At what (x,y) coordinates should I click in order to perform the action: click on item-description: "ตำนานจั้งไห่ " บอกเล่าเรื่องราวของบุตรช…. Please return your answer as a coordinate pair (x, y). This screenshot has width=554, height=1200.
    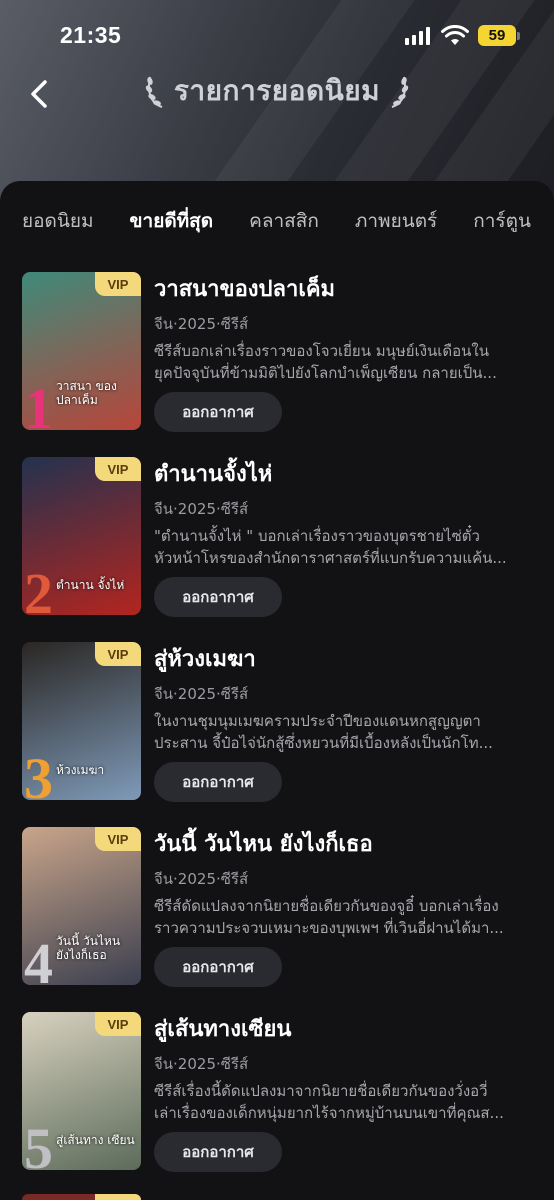
    Looking at the image, I should click on (346, 547).